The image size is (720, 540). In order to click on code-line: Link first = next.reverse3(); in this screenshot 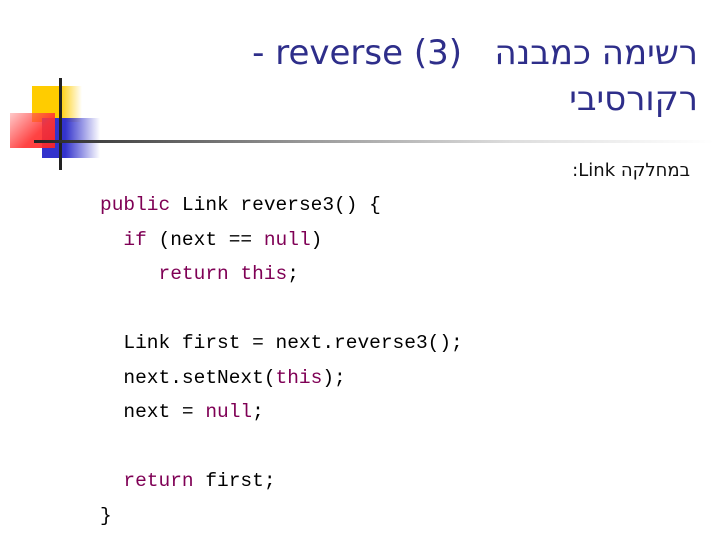, I will do `click(281, 343)`.